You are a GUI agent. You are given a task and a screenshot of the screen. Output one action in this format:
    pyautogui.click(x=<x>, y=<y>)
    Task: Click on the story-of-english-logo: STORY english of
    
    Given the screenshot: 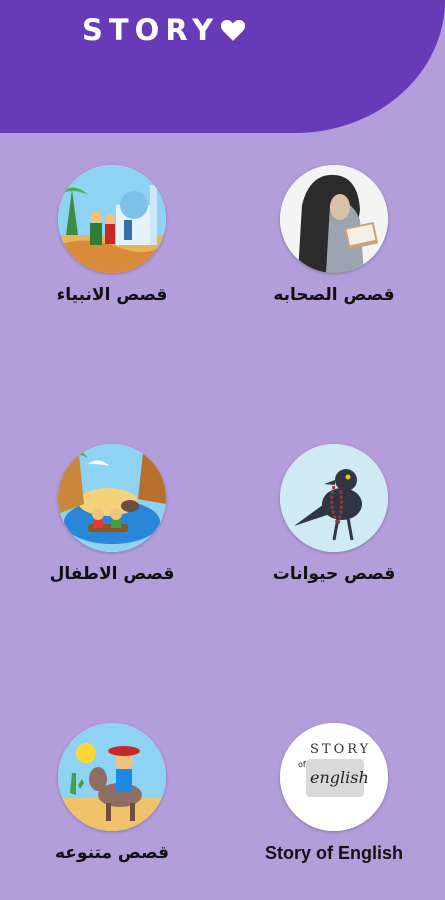 What is the action you would take?
    pyautogui.click(x=334, y=777)
    